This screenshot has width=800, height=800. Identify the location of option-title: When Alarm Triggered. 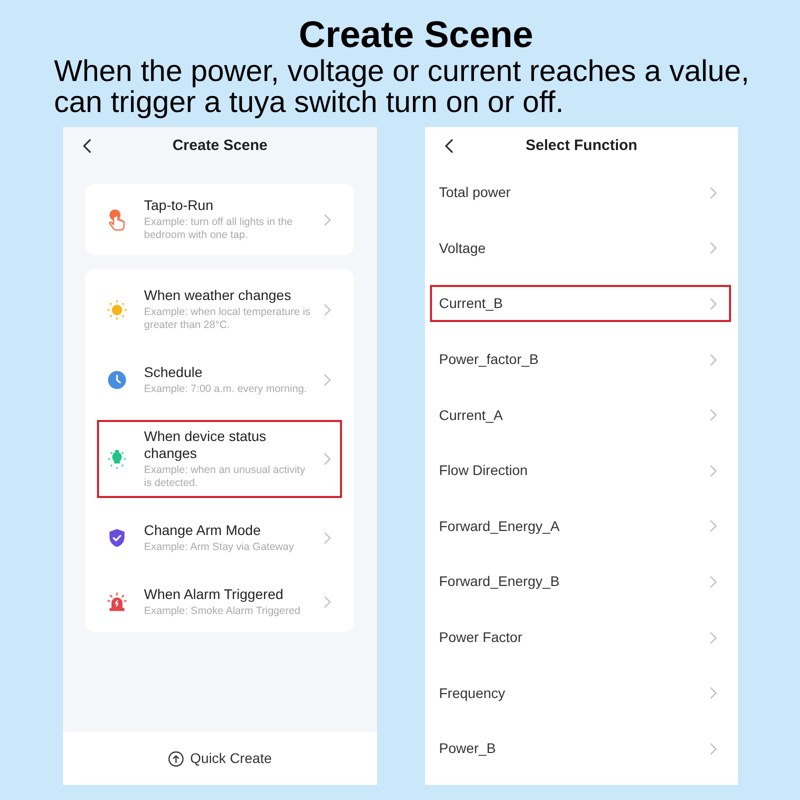
(214, 594).